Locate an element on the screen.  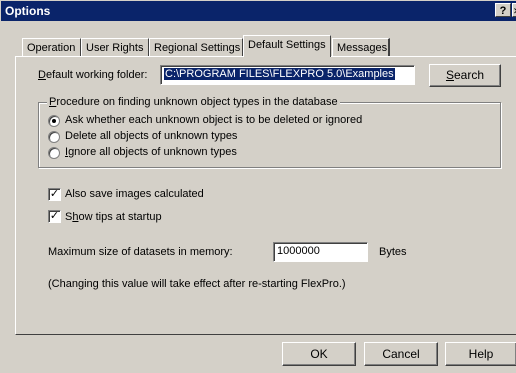
dialog-title: Options is located at coordinates (28, 11).